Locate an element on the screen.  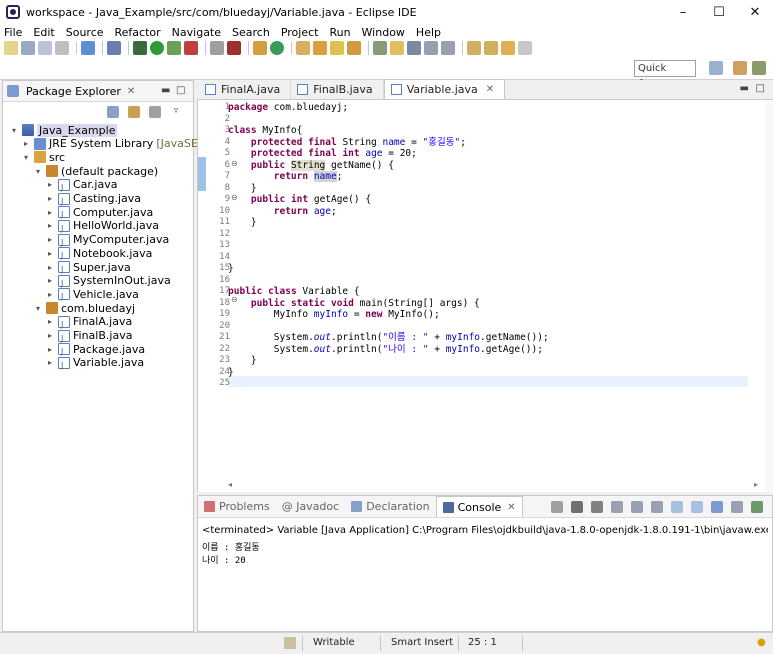
new-java-package-icon is located at coordinates (260, 48).